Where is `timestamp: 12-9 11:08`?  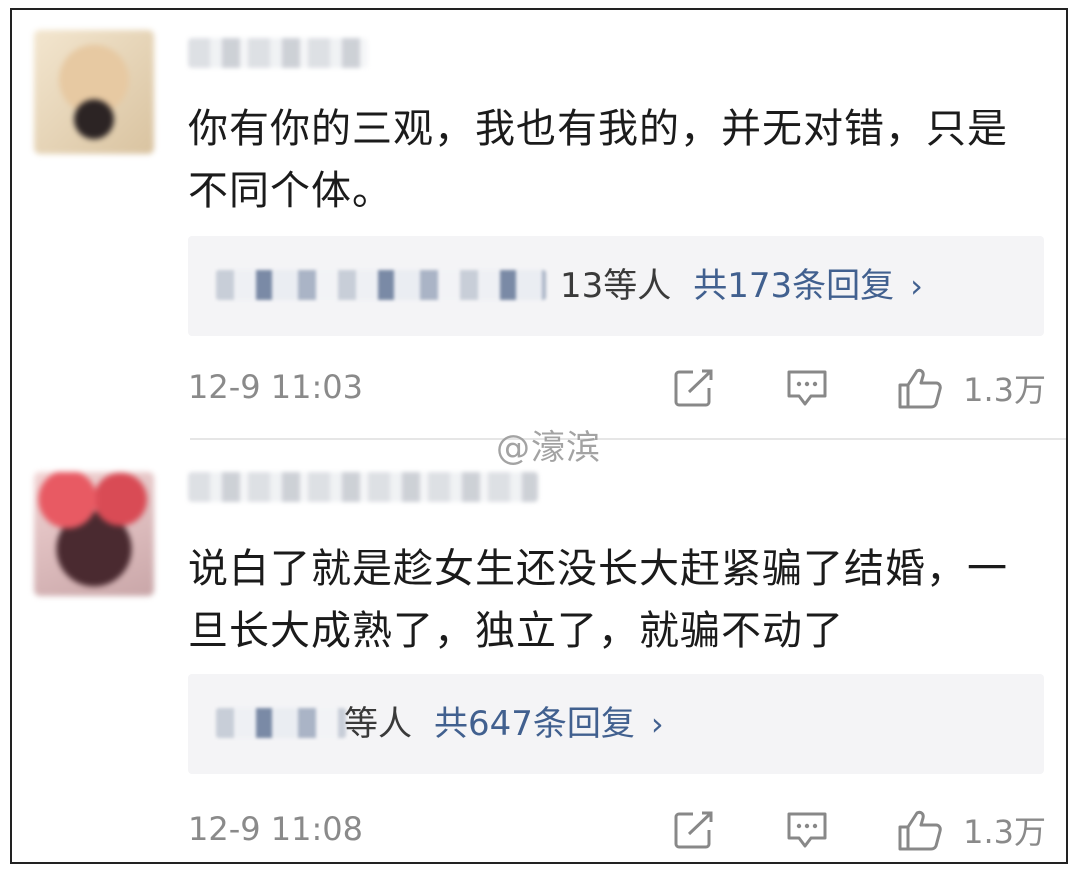 timestamp: 12-9 11:08 is located at coordinates (276, 829).